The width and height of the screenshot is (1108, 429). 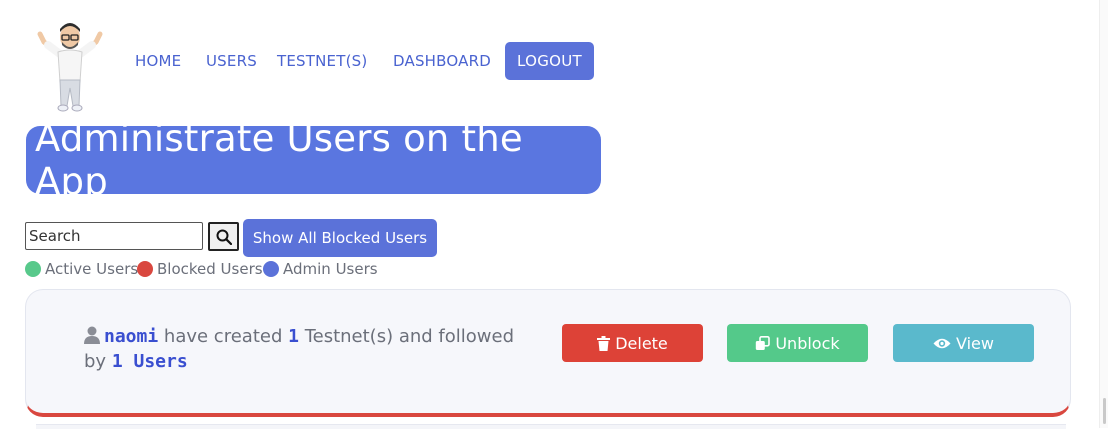 I want to click on legend-active: Active Users, so click(x=81, y=269).